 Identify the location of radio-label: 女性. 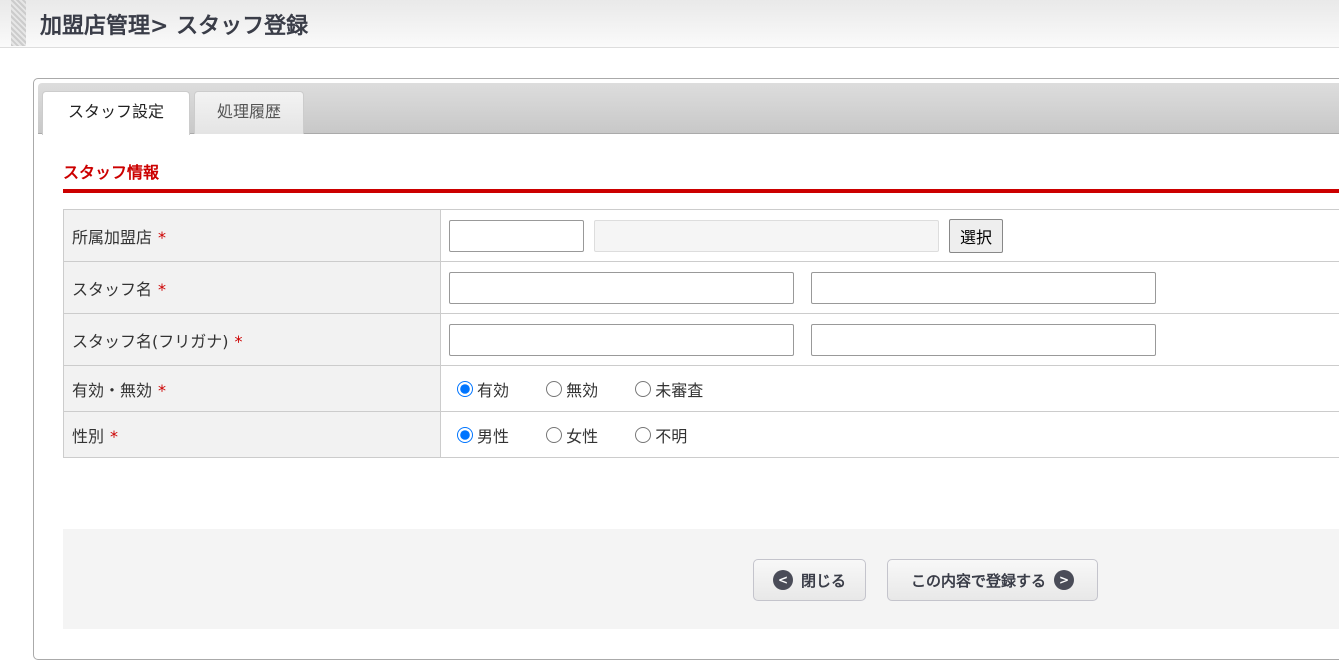
(582, 436).